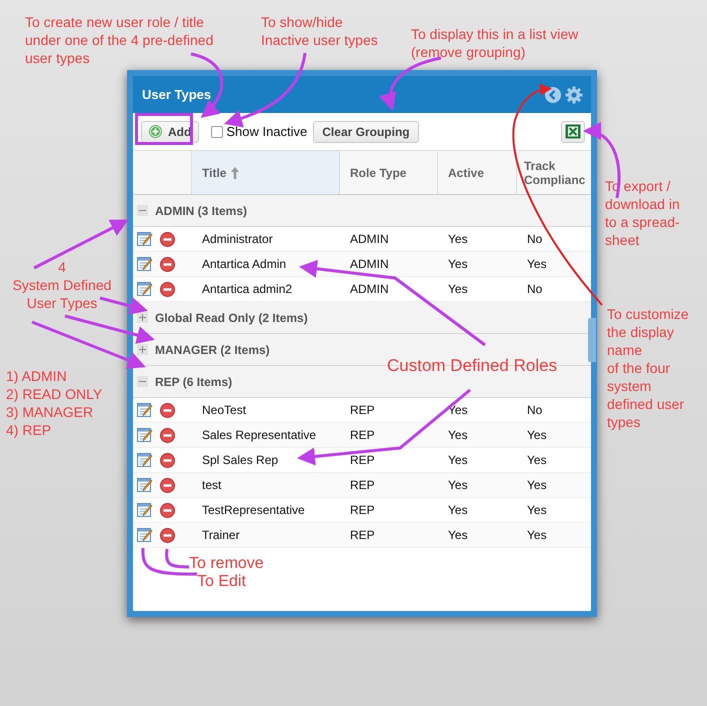 This screenshot has height=706, width=707. What do you see at coordinates (217, 132) in the screenshot?
I see `checkbox` at bounding box center [217, 132].